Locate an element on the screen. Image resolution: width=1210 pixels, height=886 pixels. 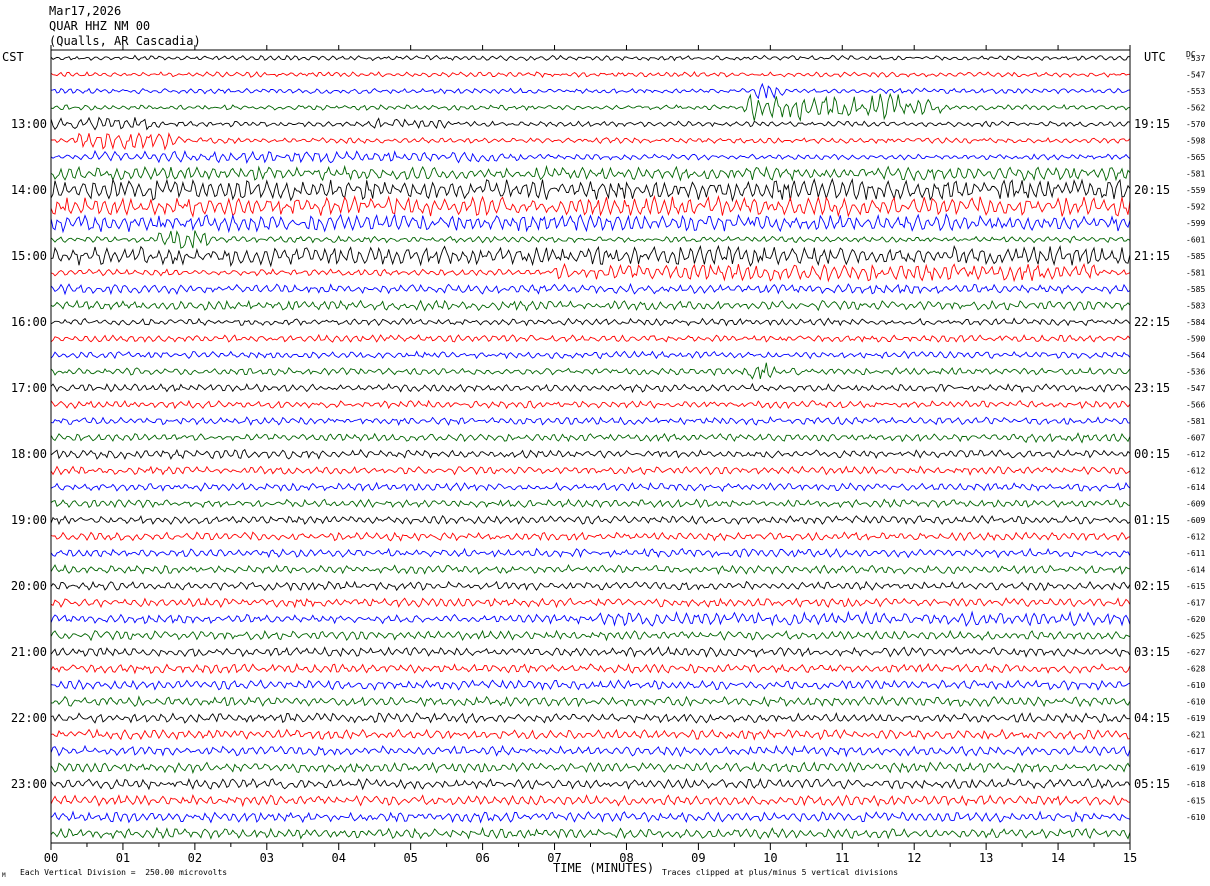
right-hour-label: 01:15 is located at coordinates (1152, 520).